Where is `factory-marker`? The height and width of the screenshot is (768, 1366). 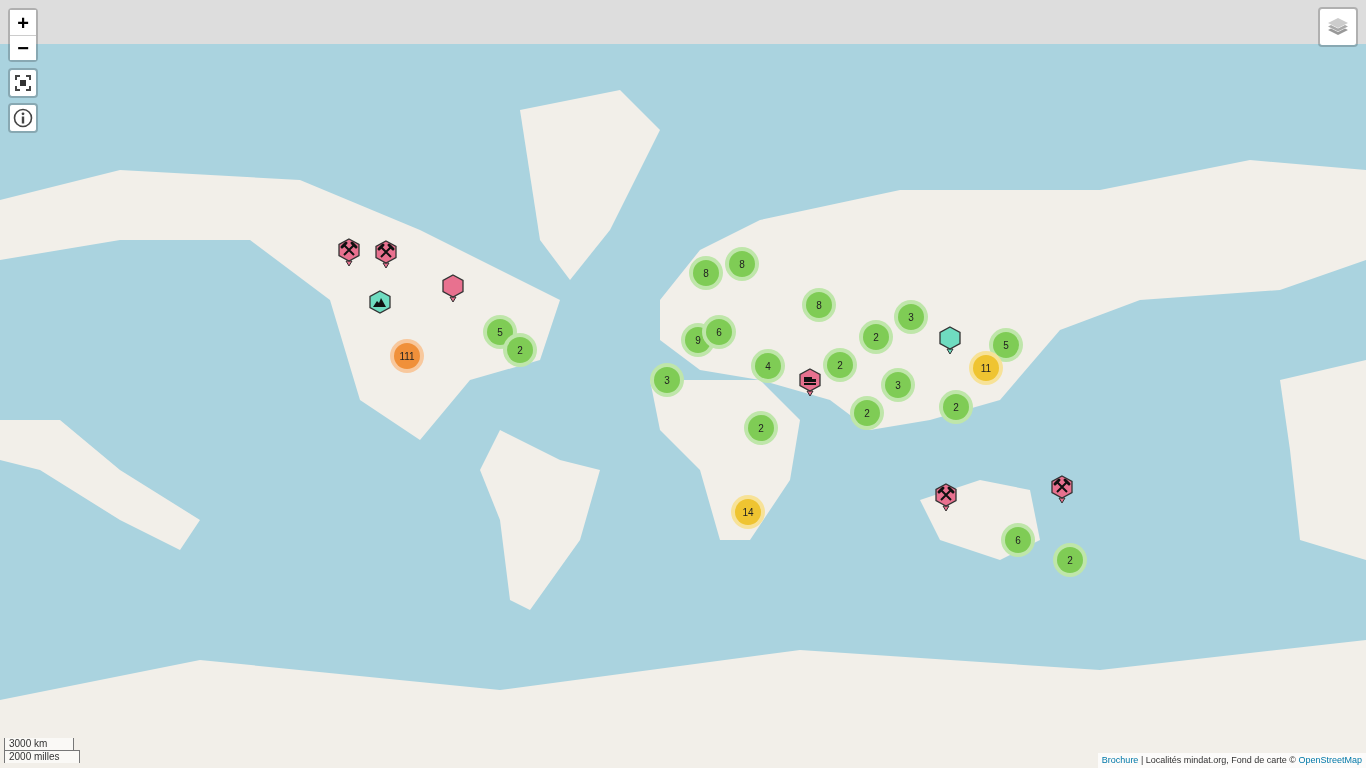 factory-marker is located at coordinates (810, 383).